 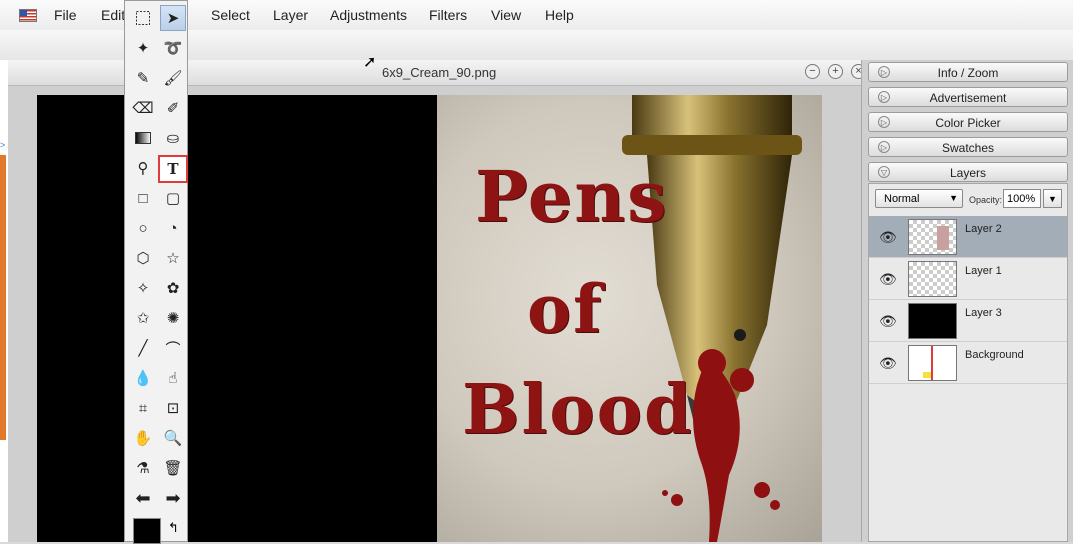 I want to click on layer-row-layer-1: 👁 Layer 1, so click(x=968, y=279).